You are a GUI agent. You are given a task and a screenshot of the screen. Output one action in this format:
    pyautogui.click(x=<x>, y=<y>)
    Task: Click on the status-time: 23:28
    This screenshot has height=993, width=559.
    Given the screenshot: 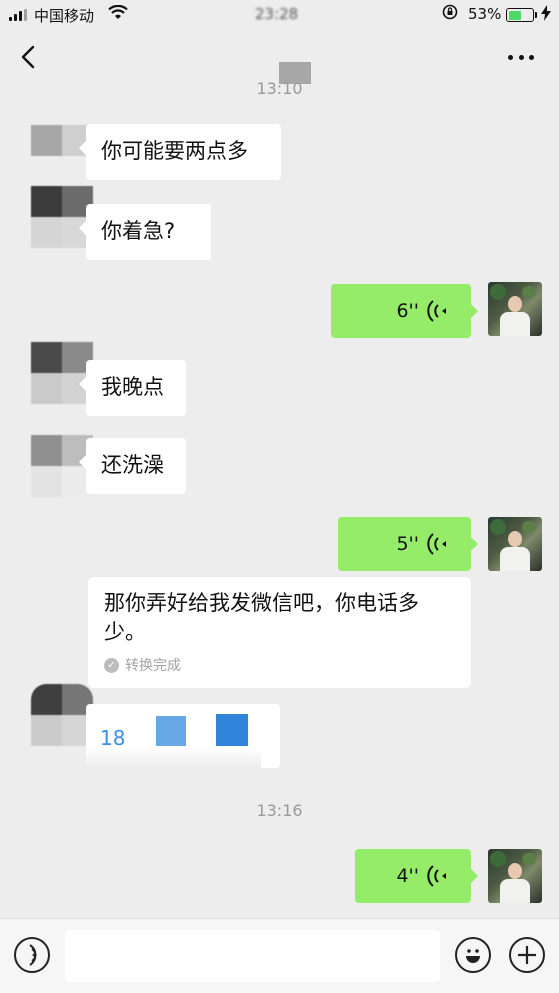 What is the action you would take?
    pyautogui.click(x=277, y=14)
    